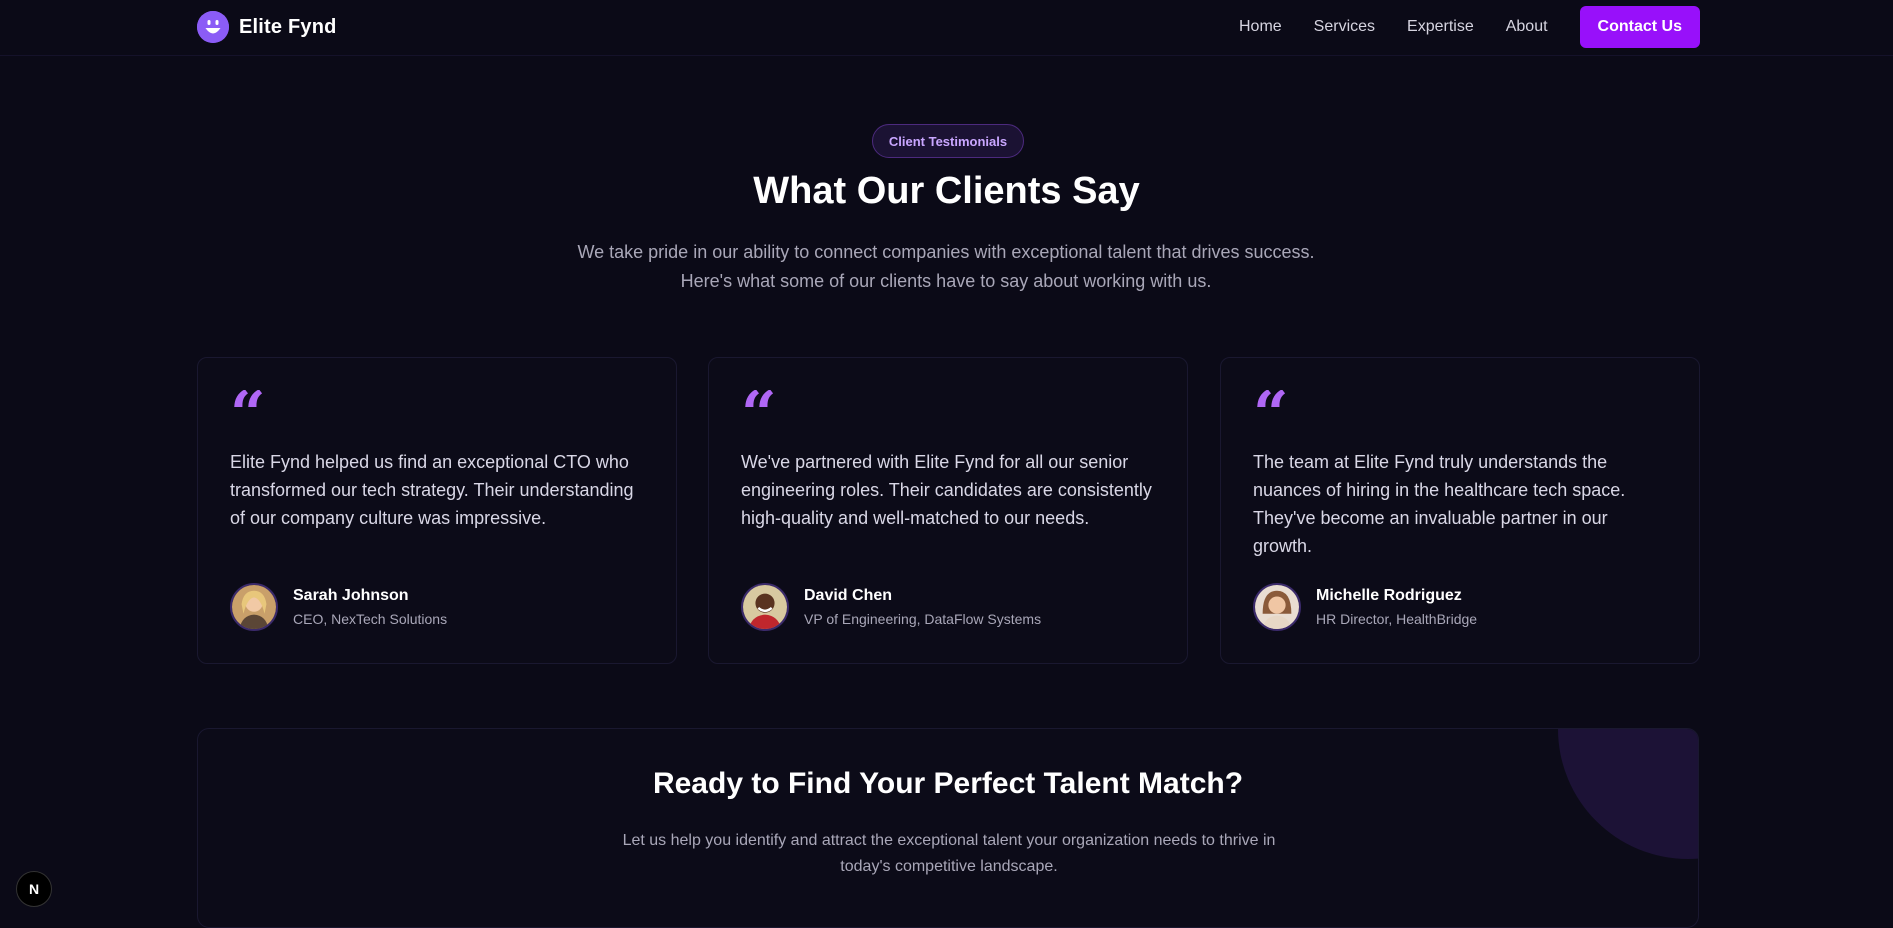 Image resolution: width=1893 pixels, height=928 pixels. Describe the element at coordinates (948, 783) in the screenshot. I see `cta-title: Ready to Find Your Perfect Talent Match?` at that location.